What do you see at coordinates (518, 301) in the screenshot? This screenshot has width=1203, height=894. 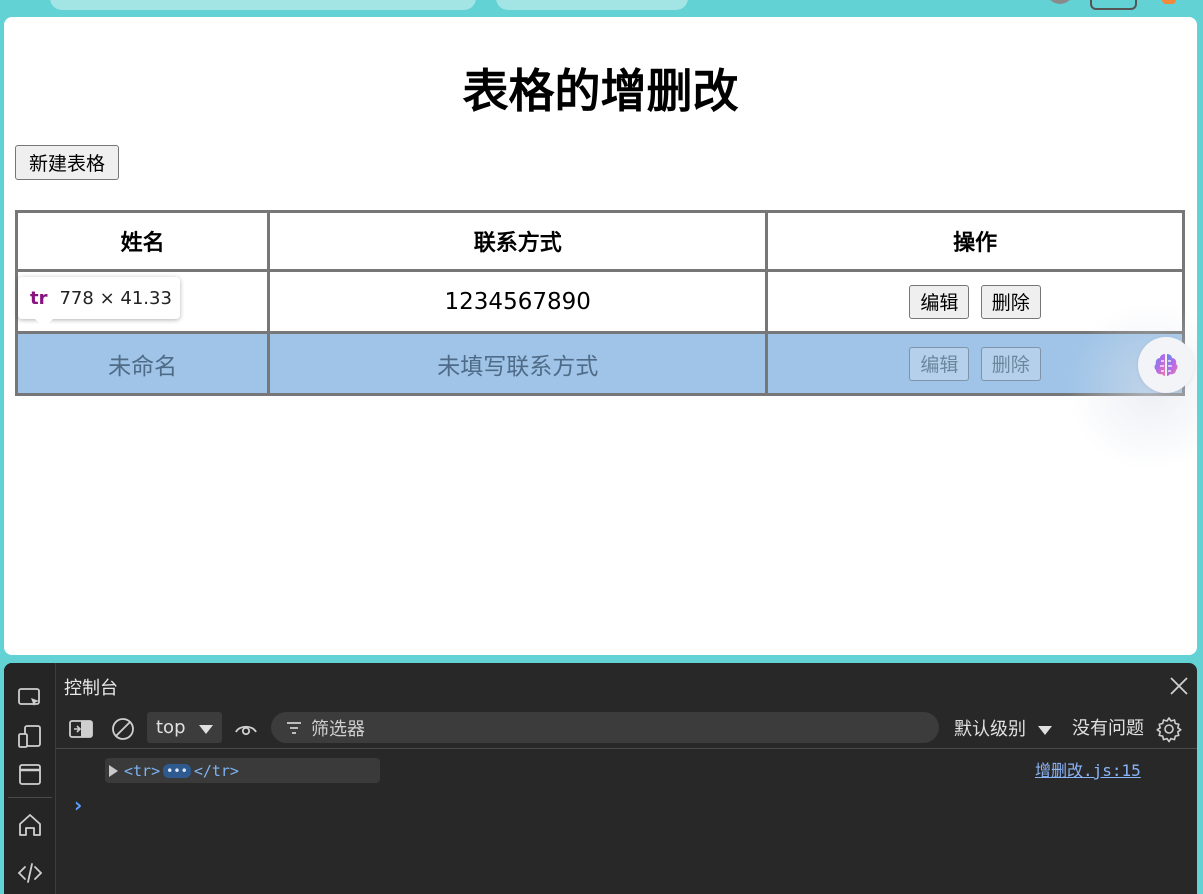 I see `cell-contact: 1234567890` at bounding box center [518, 301].